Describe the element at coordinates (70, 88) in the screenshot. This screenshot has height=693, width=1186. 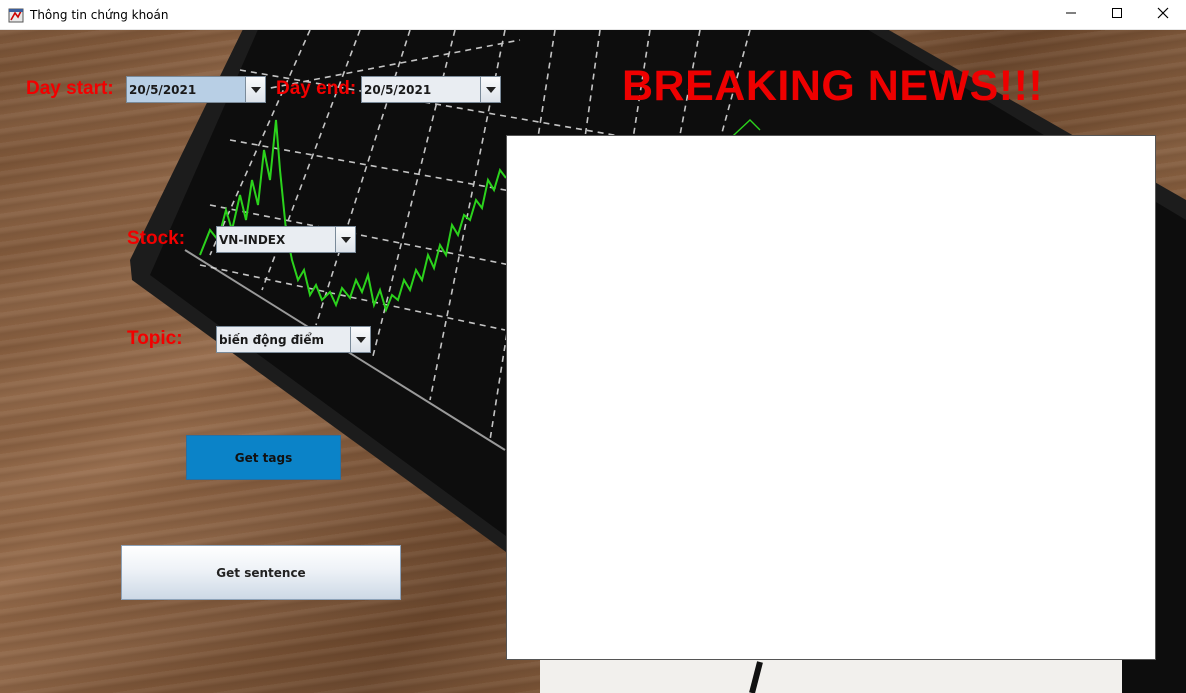
I see `day-start-label: Day start:` at that location.